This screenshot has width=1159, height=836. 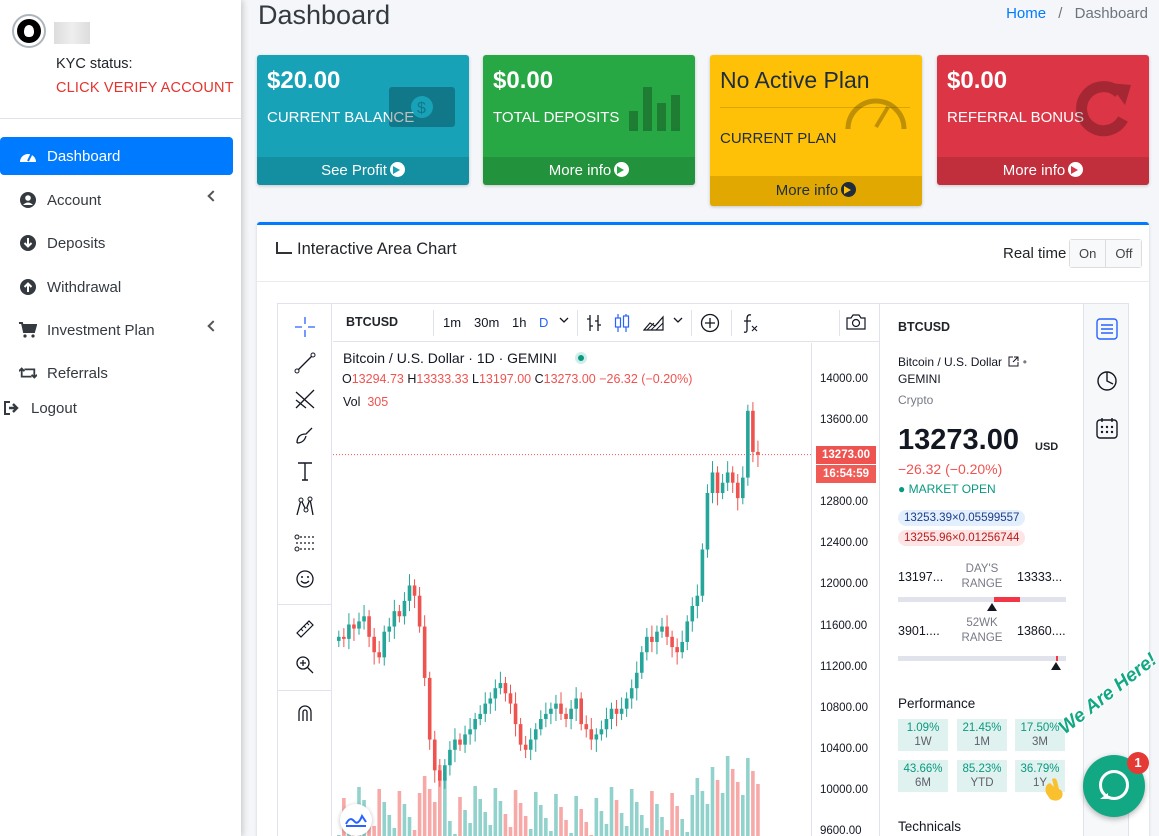 What do you see at coordinates (839, 323) in the screenshot?
I see `toolbar-separator` at bounding box center [839, 323].